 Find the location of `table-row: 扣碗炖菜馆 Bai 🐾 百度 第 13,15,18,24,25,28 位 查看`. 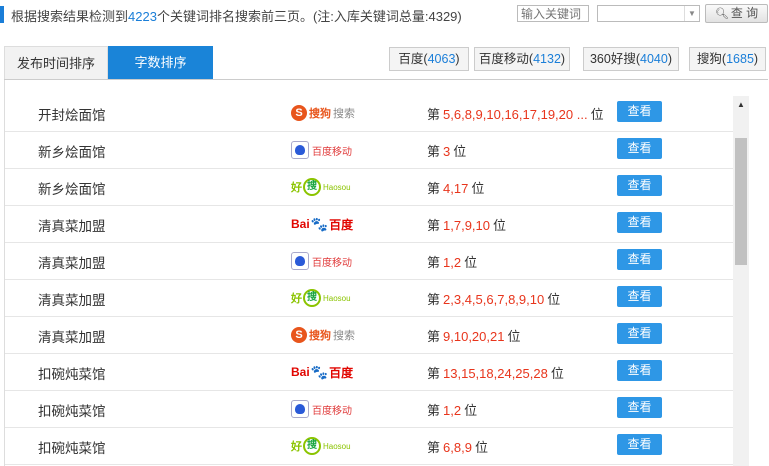

table-row: 扣碗炖菜馆 Bai 🐾 百度 第 13,15,18,24,25,28 位 查看 is located at coordinates (369, 372).